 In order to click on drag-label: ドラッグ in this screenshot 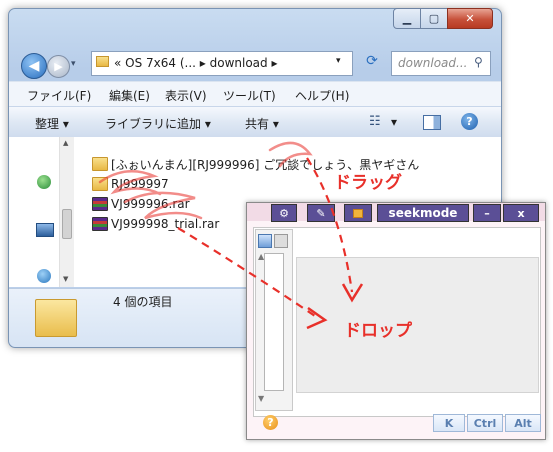, I will do `click(368, 183)`.